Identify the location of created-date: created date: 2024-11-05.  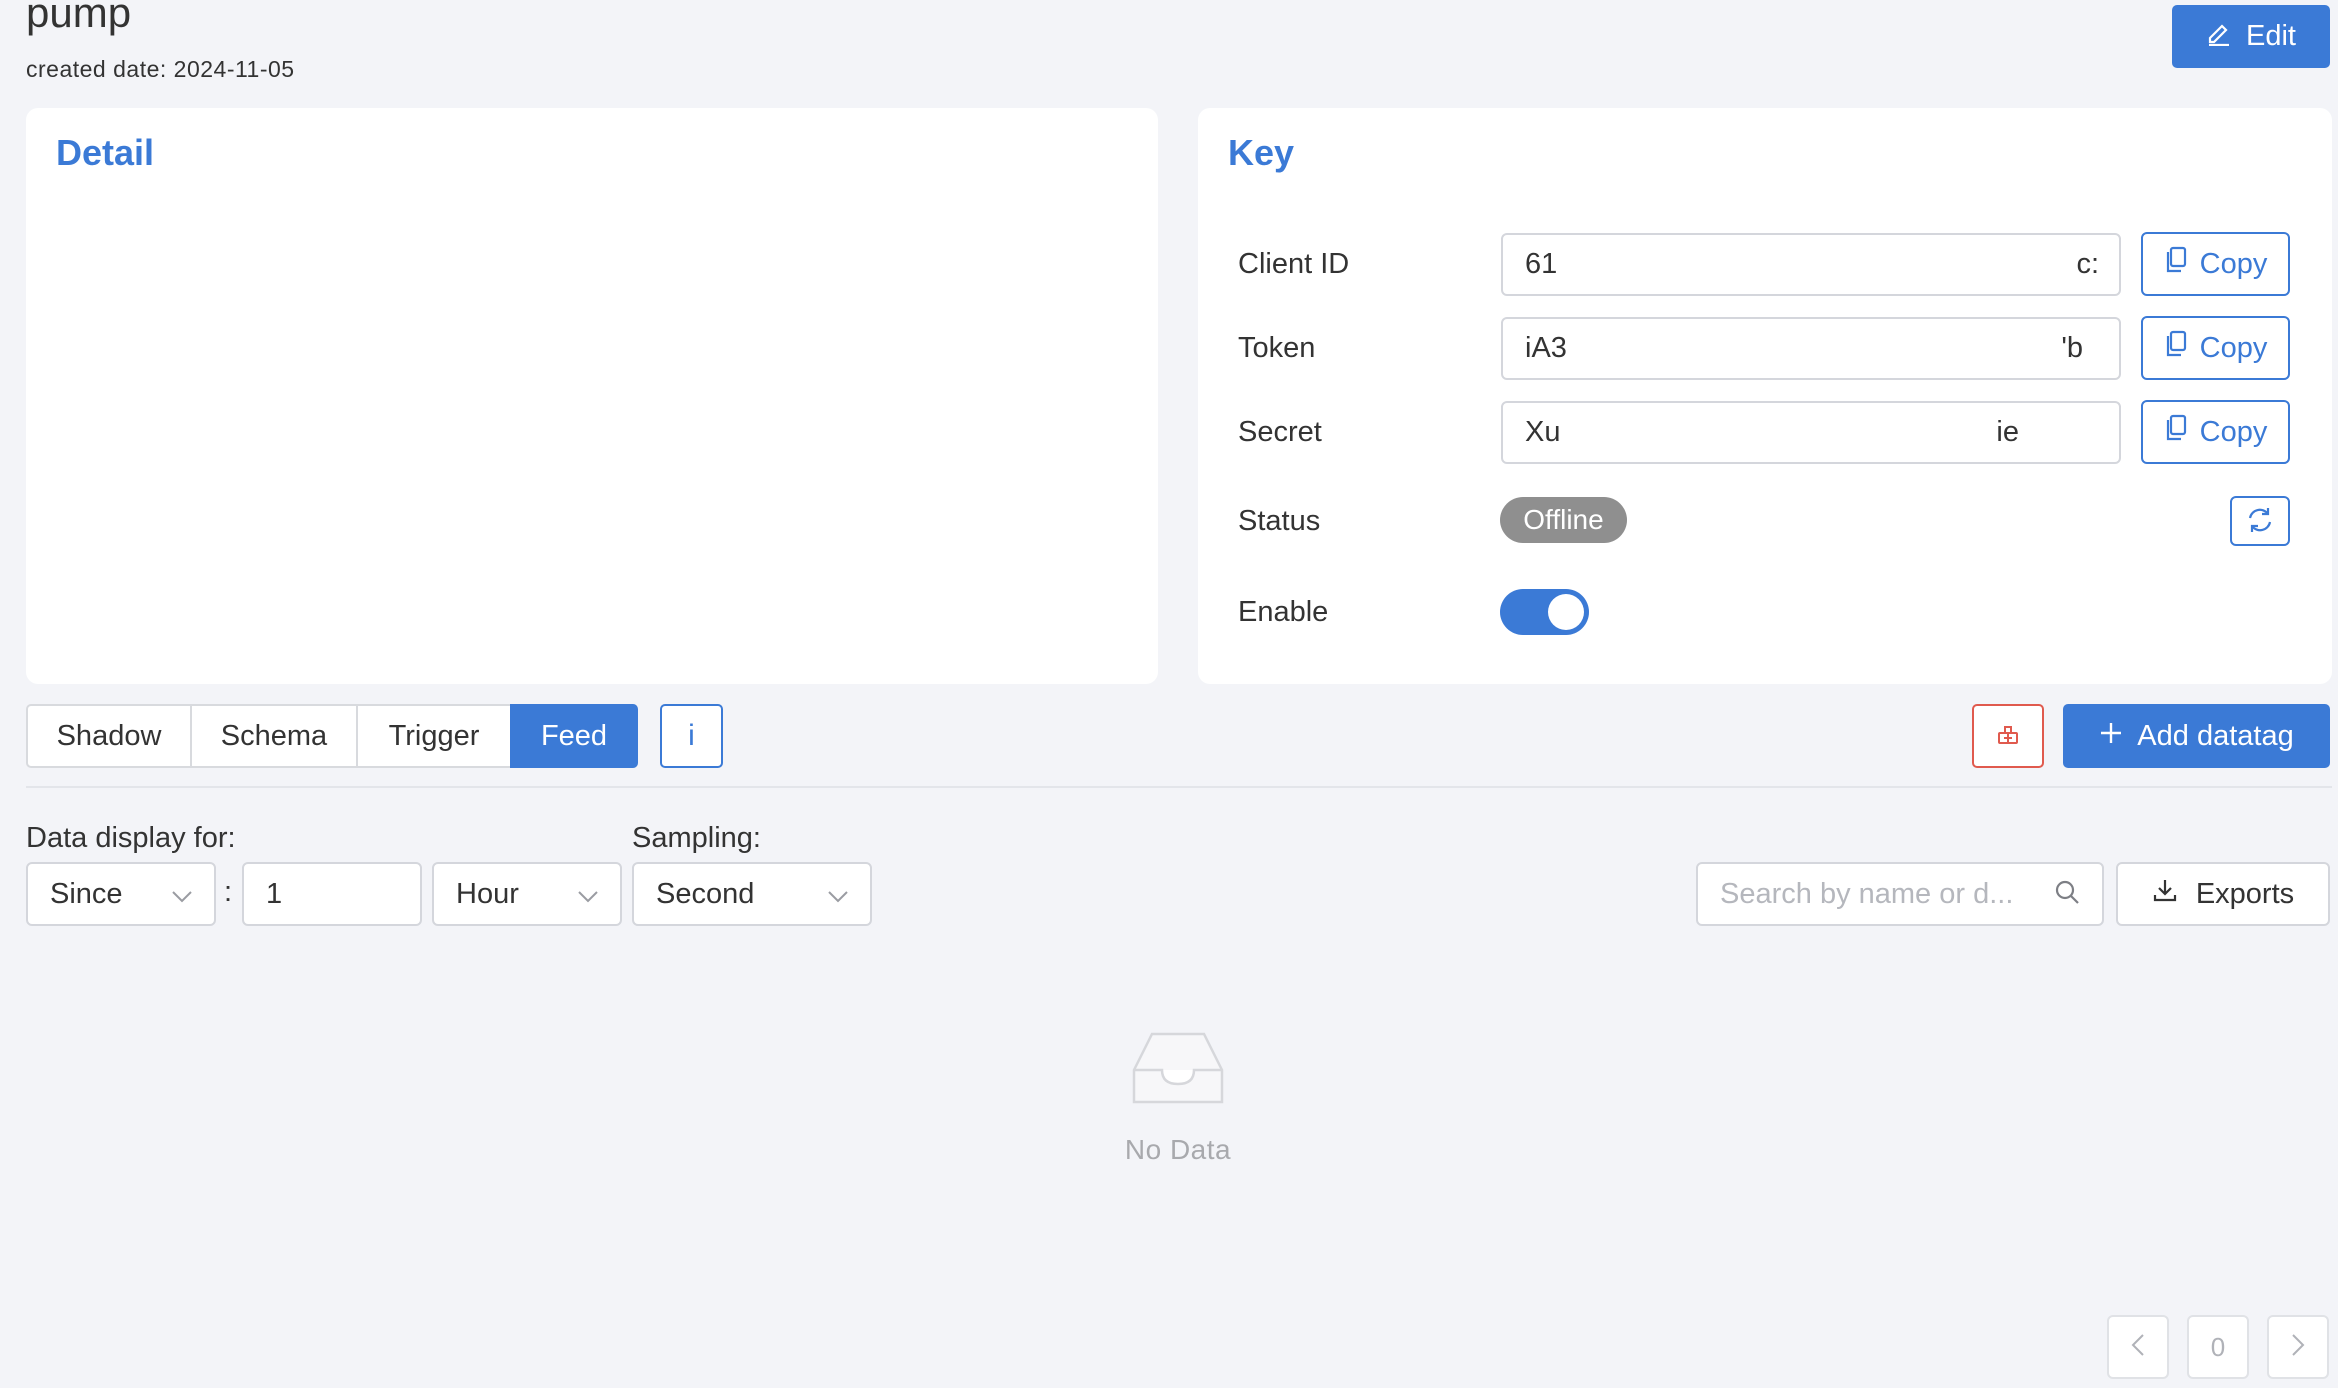
(160, 69).